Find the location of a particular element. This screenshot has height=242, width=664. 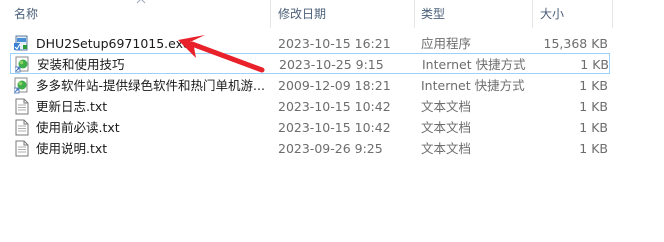

file-size: 15,368 KB is located at coordinates (575, 43).